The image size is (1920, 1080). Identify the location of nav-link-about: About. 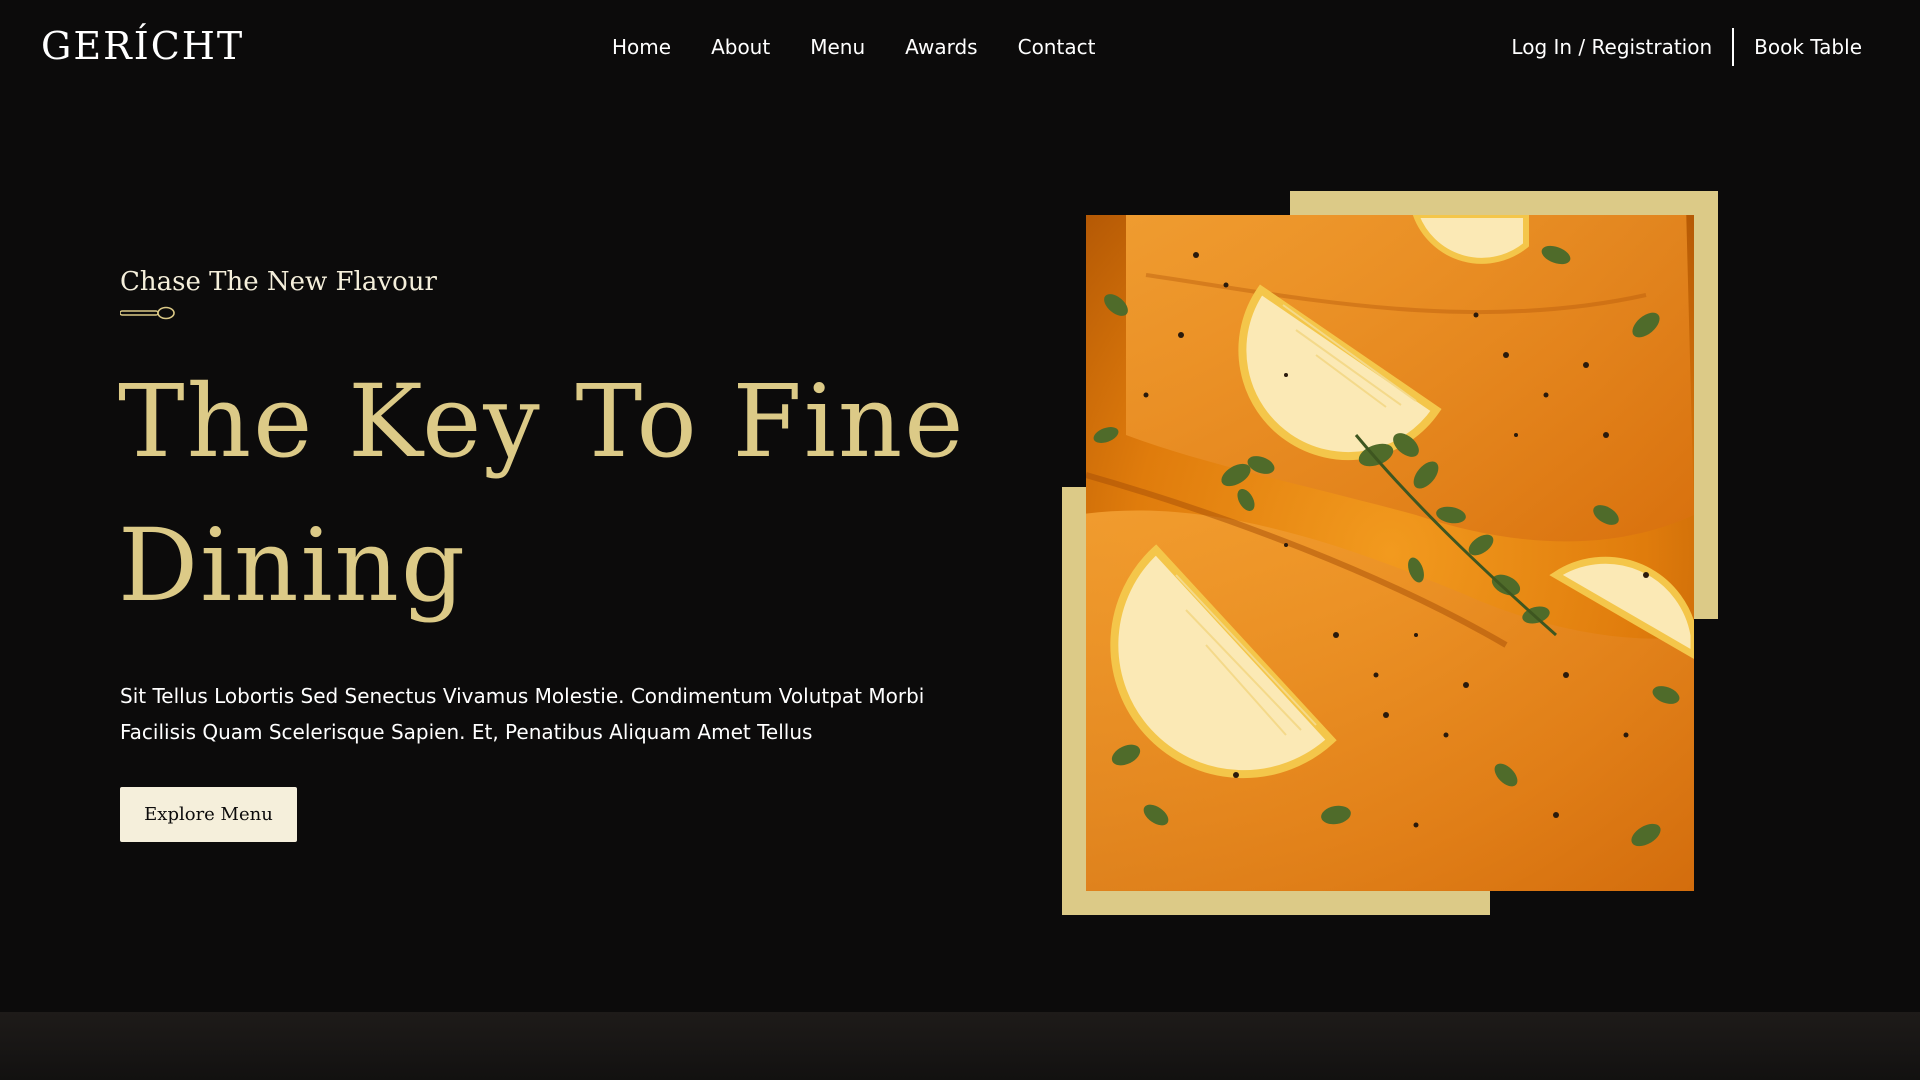
(740, 47).